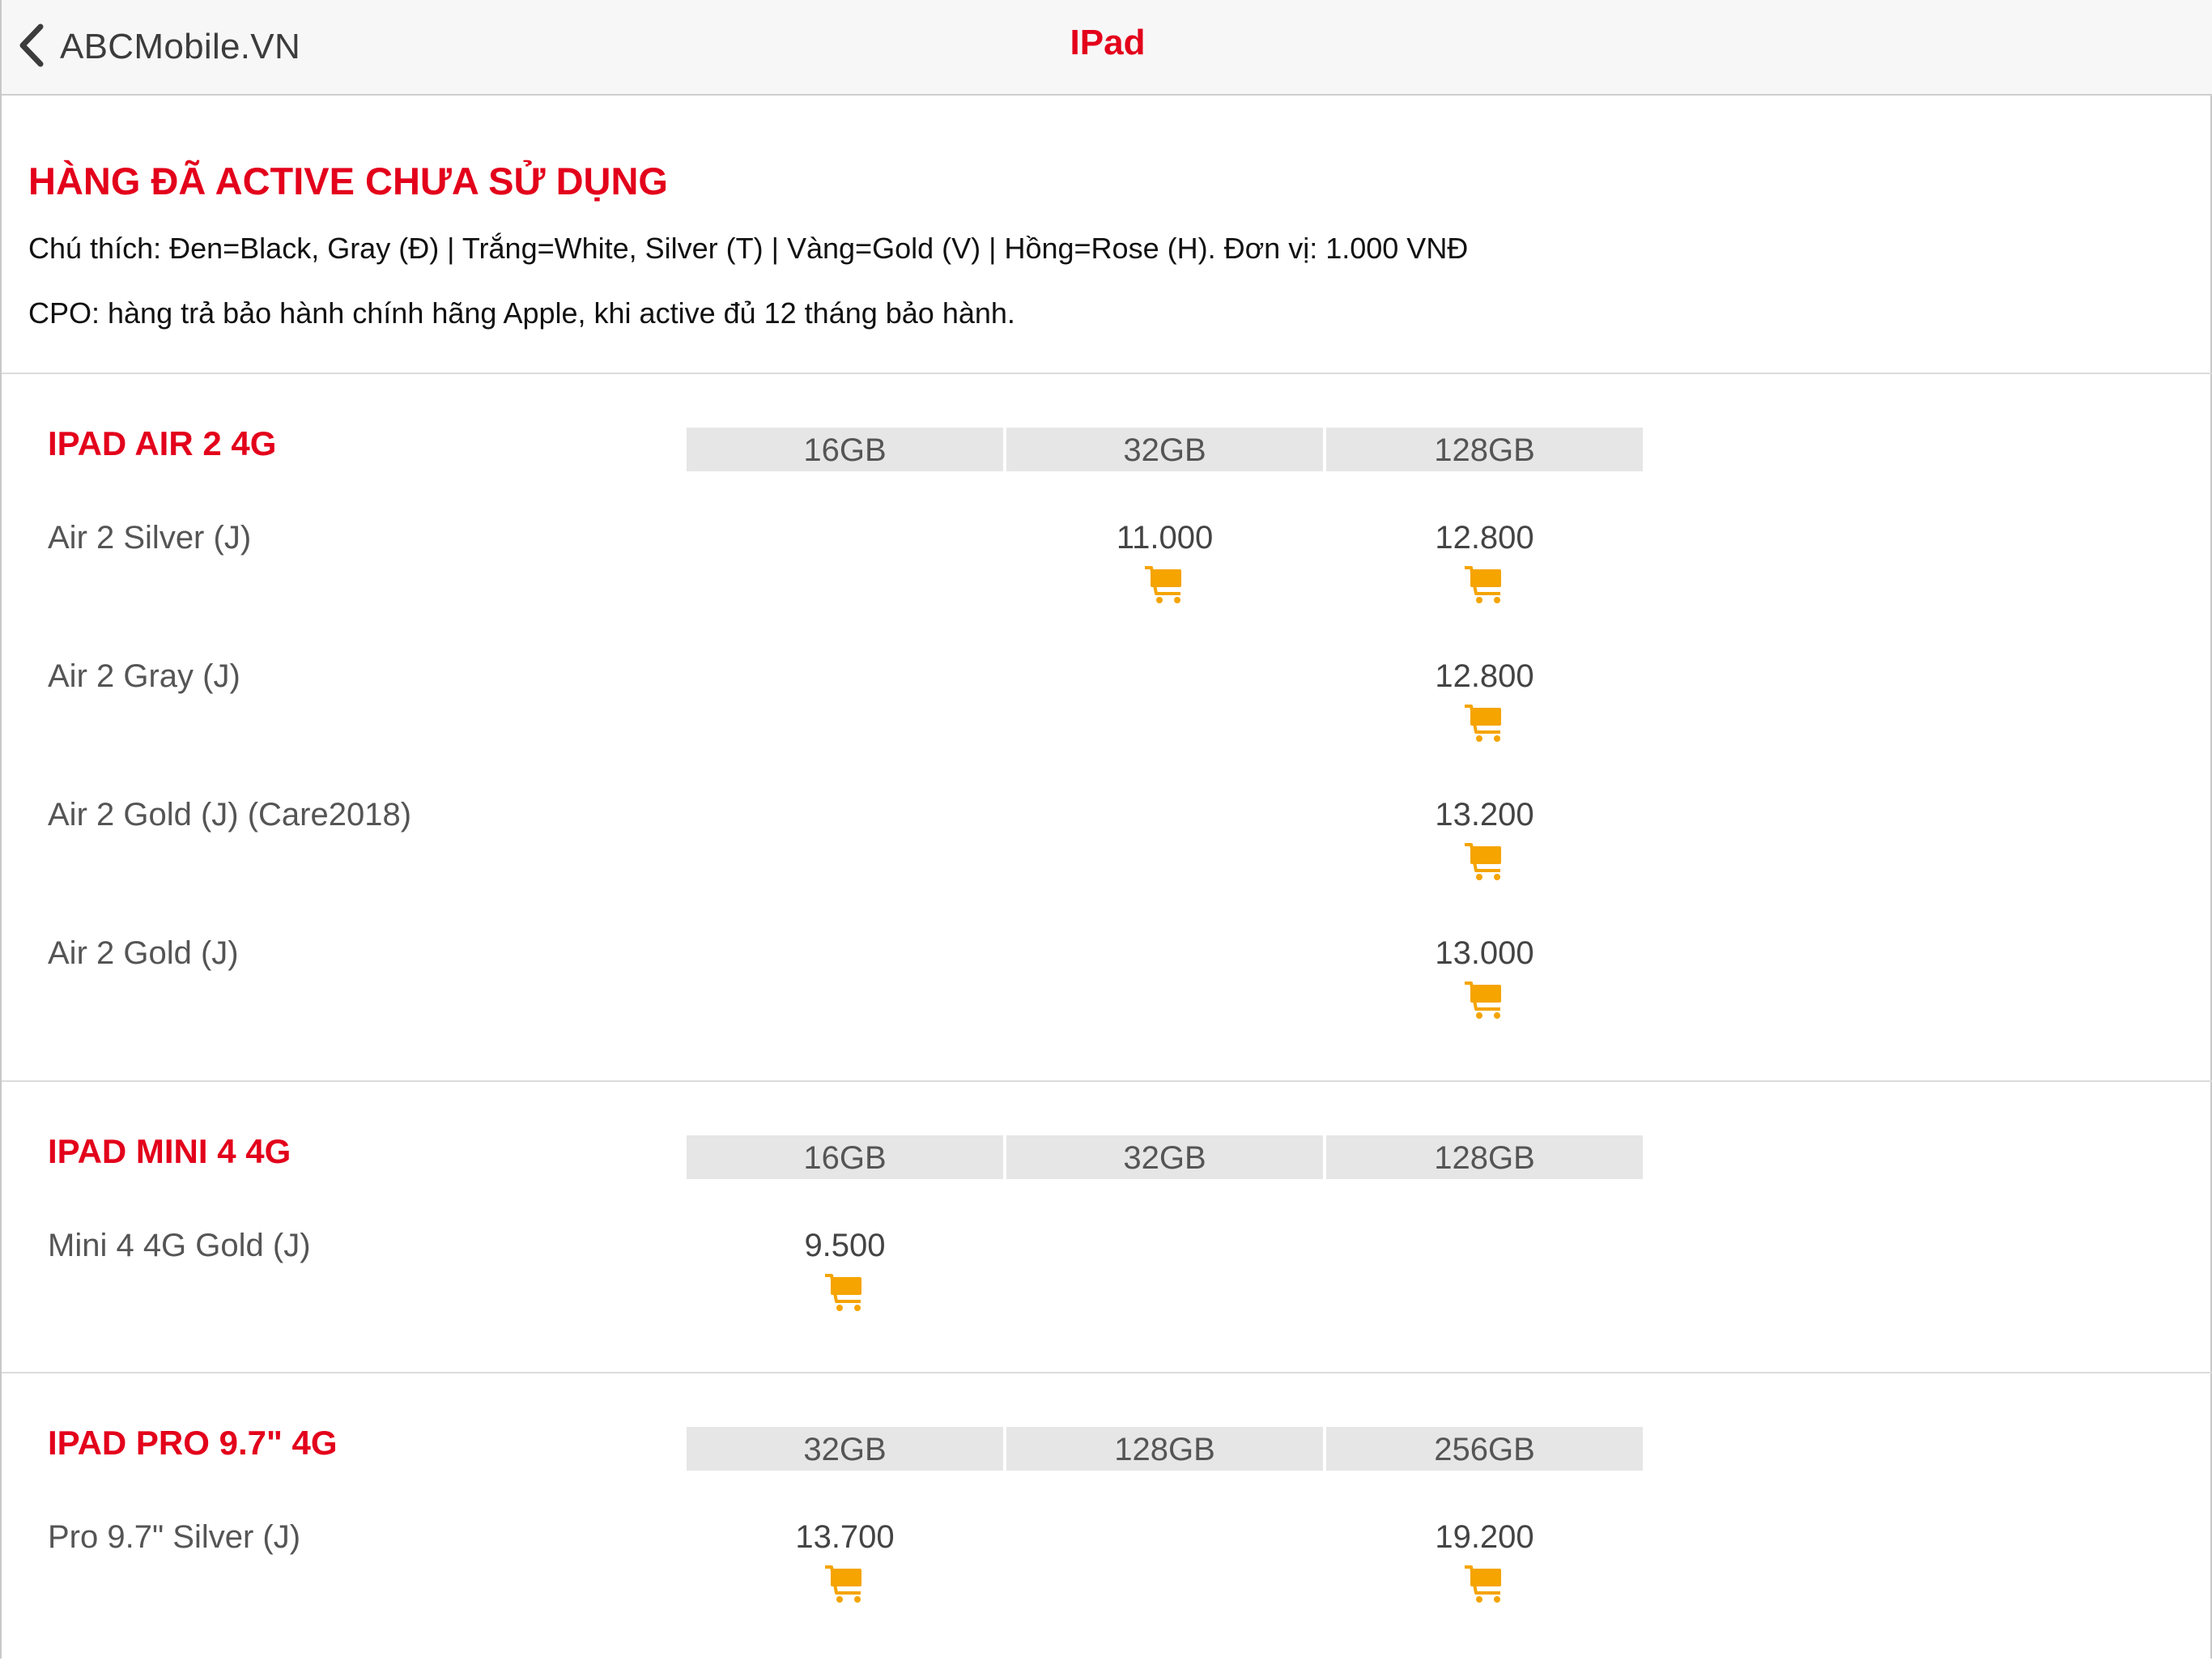 Image resolution: width=2212 pixels, height=1665 pixels. I want to click on section-title: IPAD AIR 2 4G, so click(162, 443).